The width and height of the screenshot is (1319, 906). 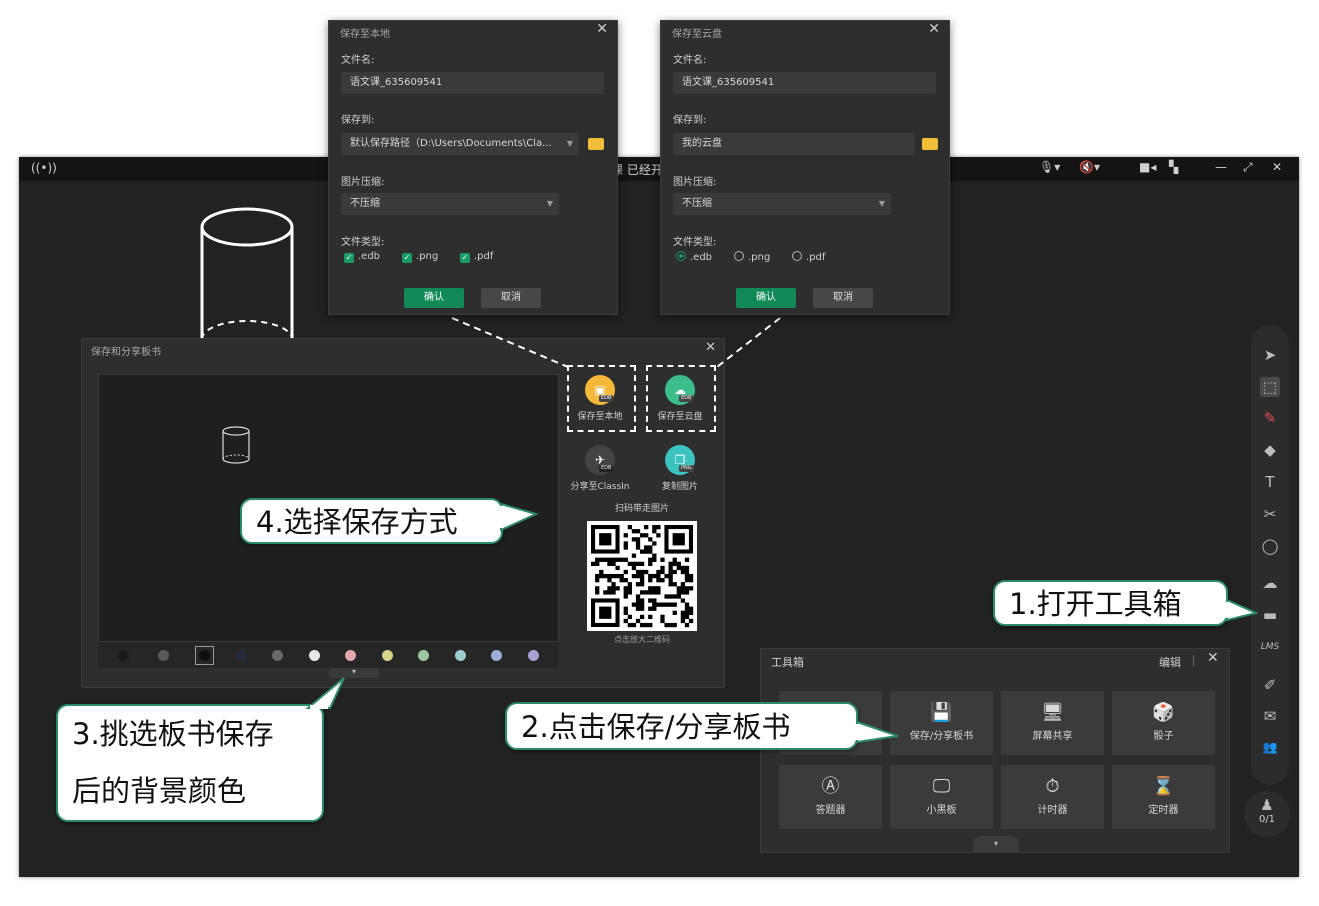 I want to click on callout-step4: 4.选择保存方式, so click(x=371, y=521).